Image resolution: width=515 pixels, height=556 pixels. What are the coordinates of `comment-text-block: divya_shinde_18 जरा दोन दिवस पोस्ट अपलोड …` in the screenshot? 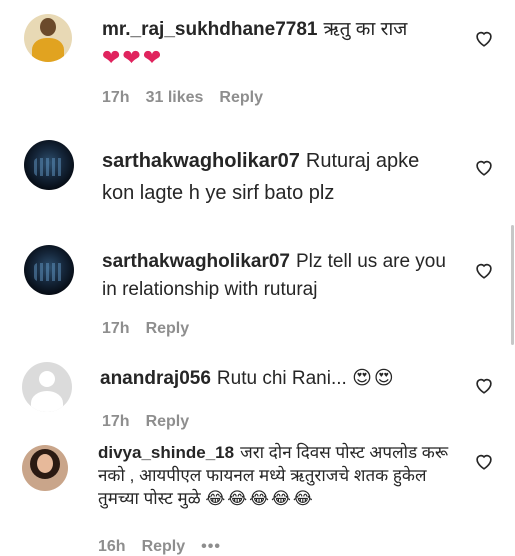 It's located at (282, 475).